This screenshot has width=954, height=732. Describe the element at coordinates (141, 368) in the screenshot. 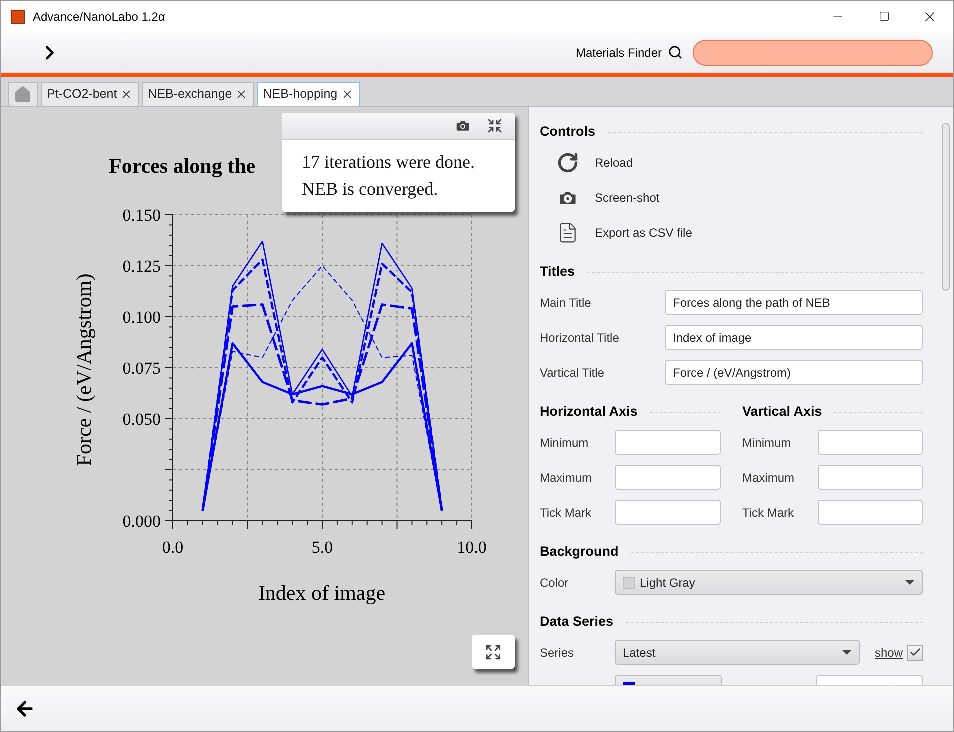

I see `y-tick-label: 0.075` at that location.